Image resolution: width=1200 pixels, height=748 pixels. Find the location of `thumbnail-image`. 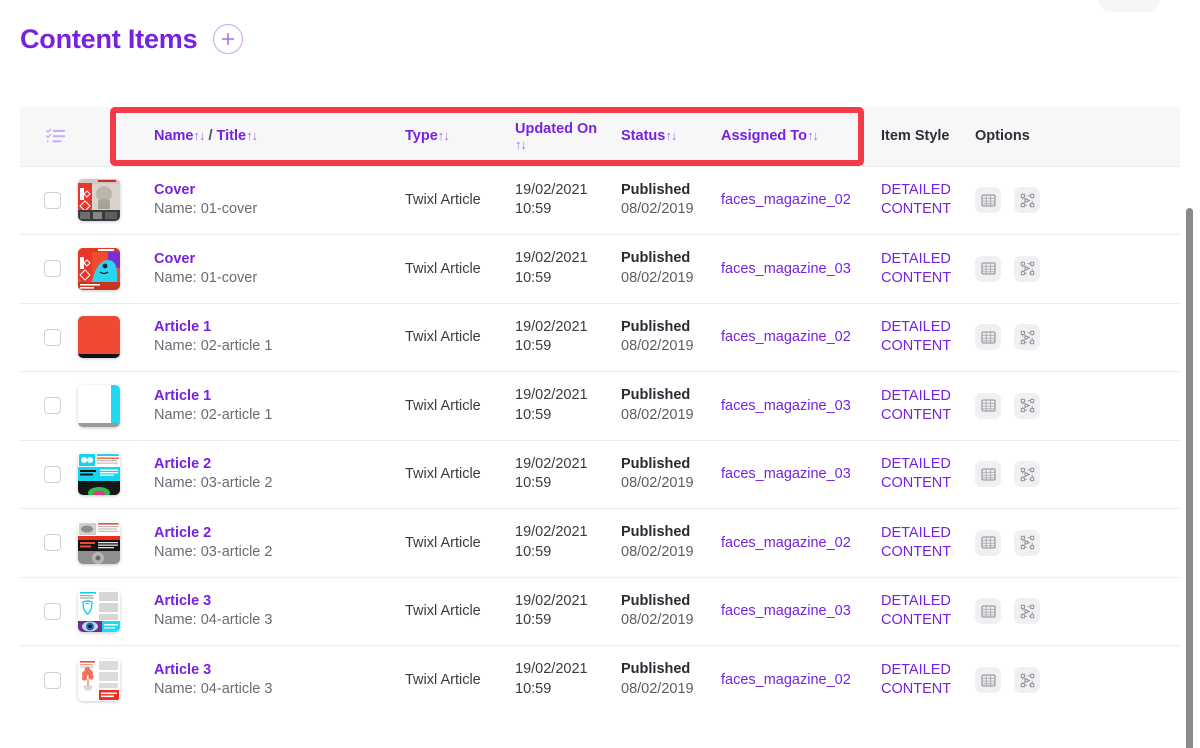

thumbnail-image is located at coordinates (99, 611).